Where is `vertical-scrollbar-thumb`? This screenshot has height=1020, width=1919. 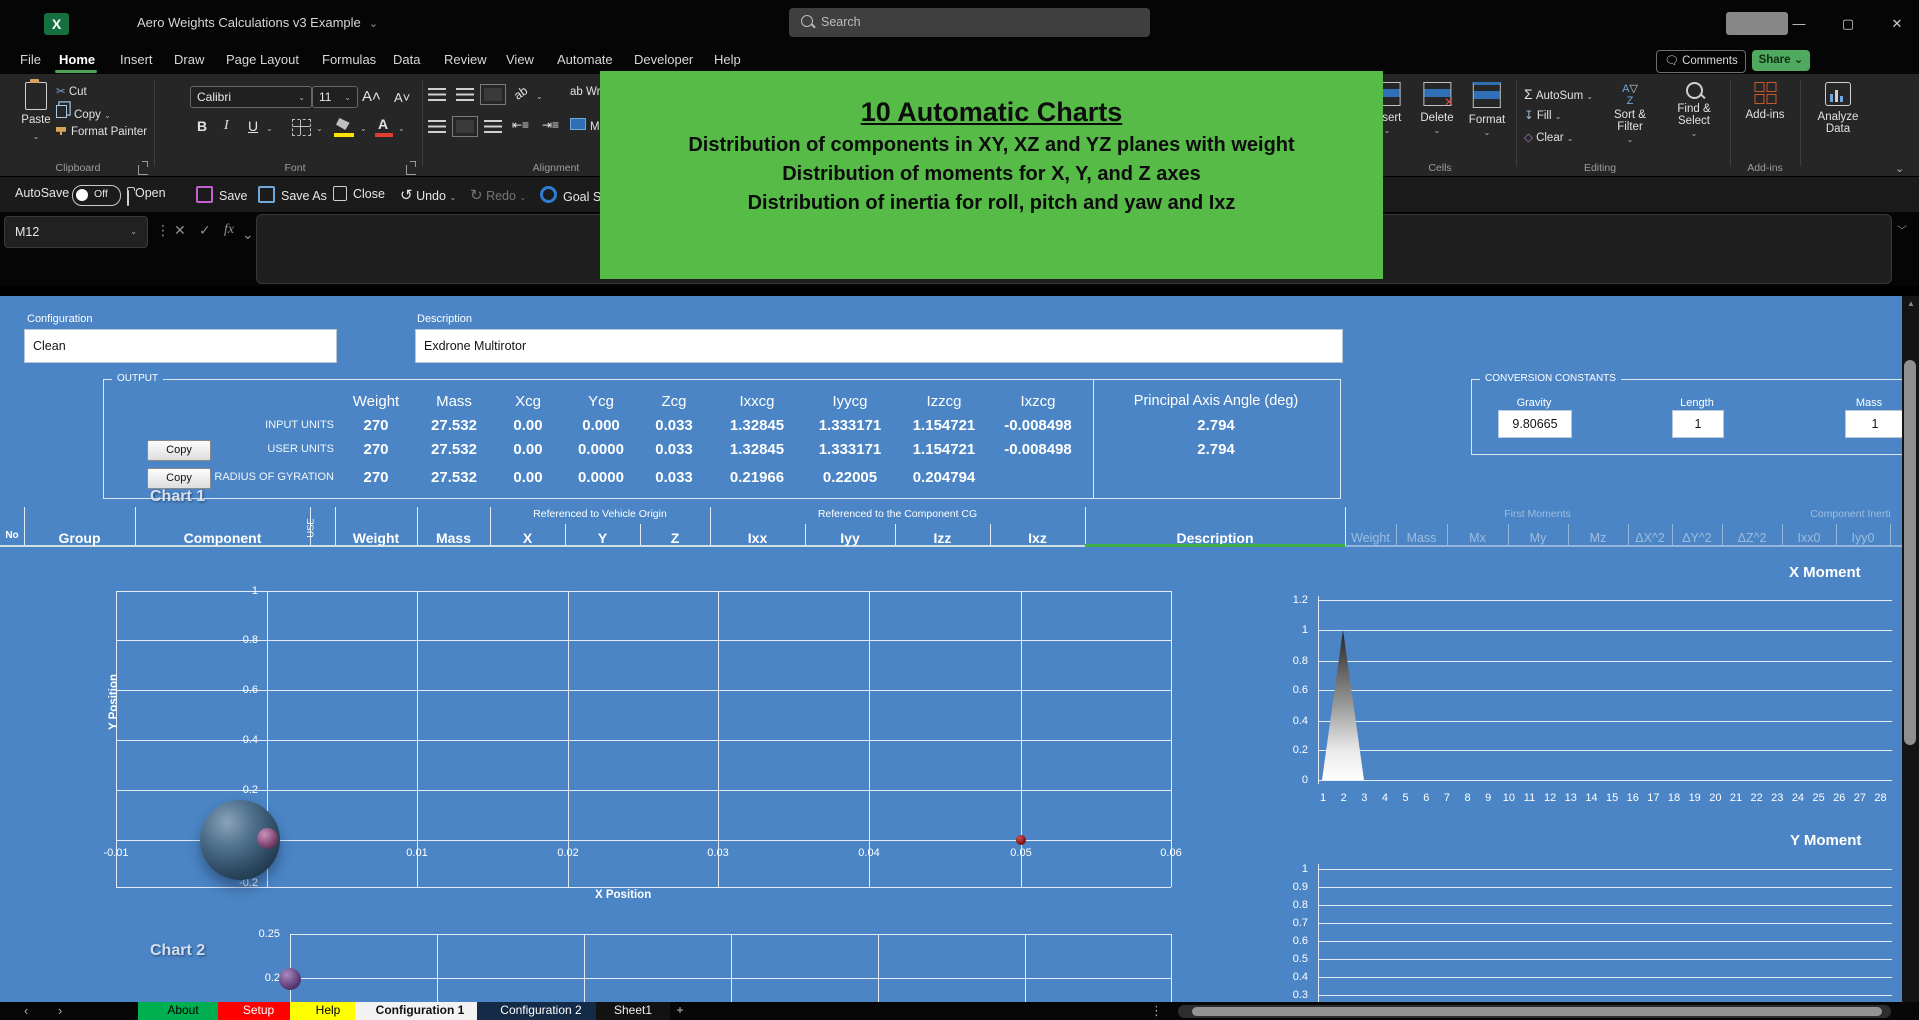 vertical-scrollbar-thumb is located at coordinates (1910, 552).